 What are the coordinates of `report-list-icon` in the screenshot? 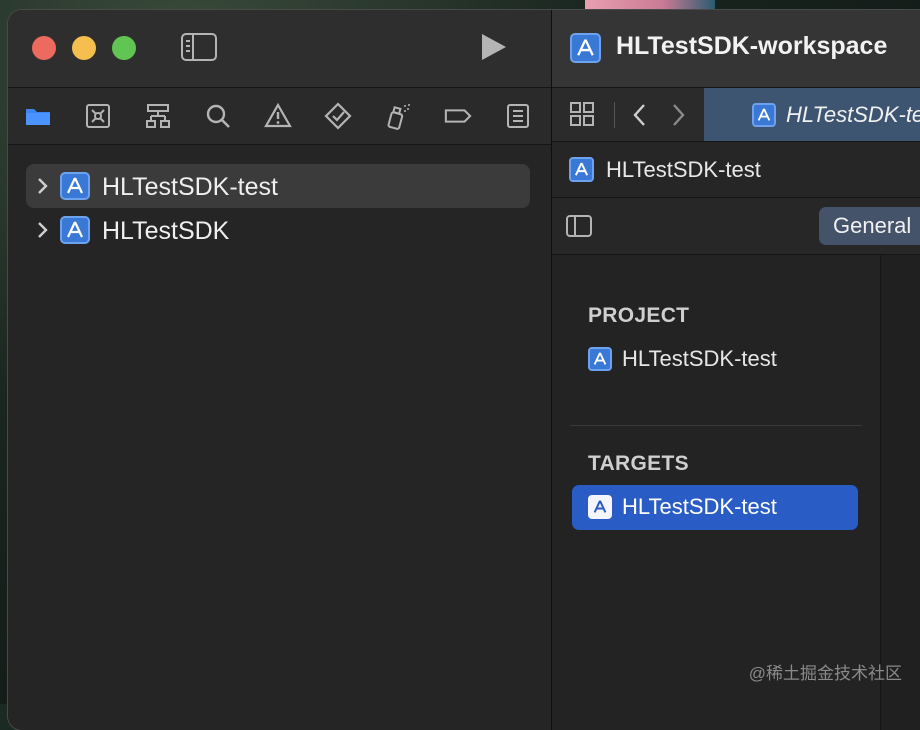 It's located at (518, 116).